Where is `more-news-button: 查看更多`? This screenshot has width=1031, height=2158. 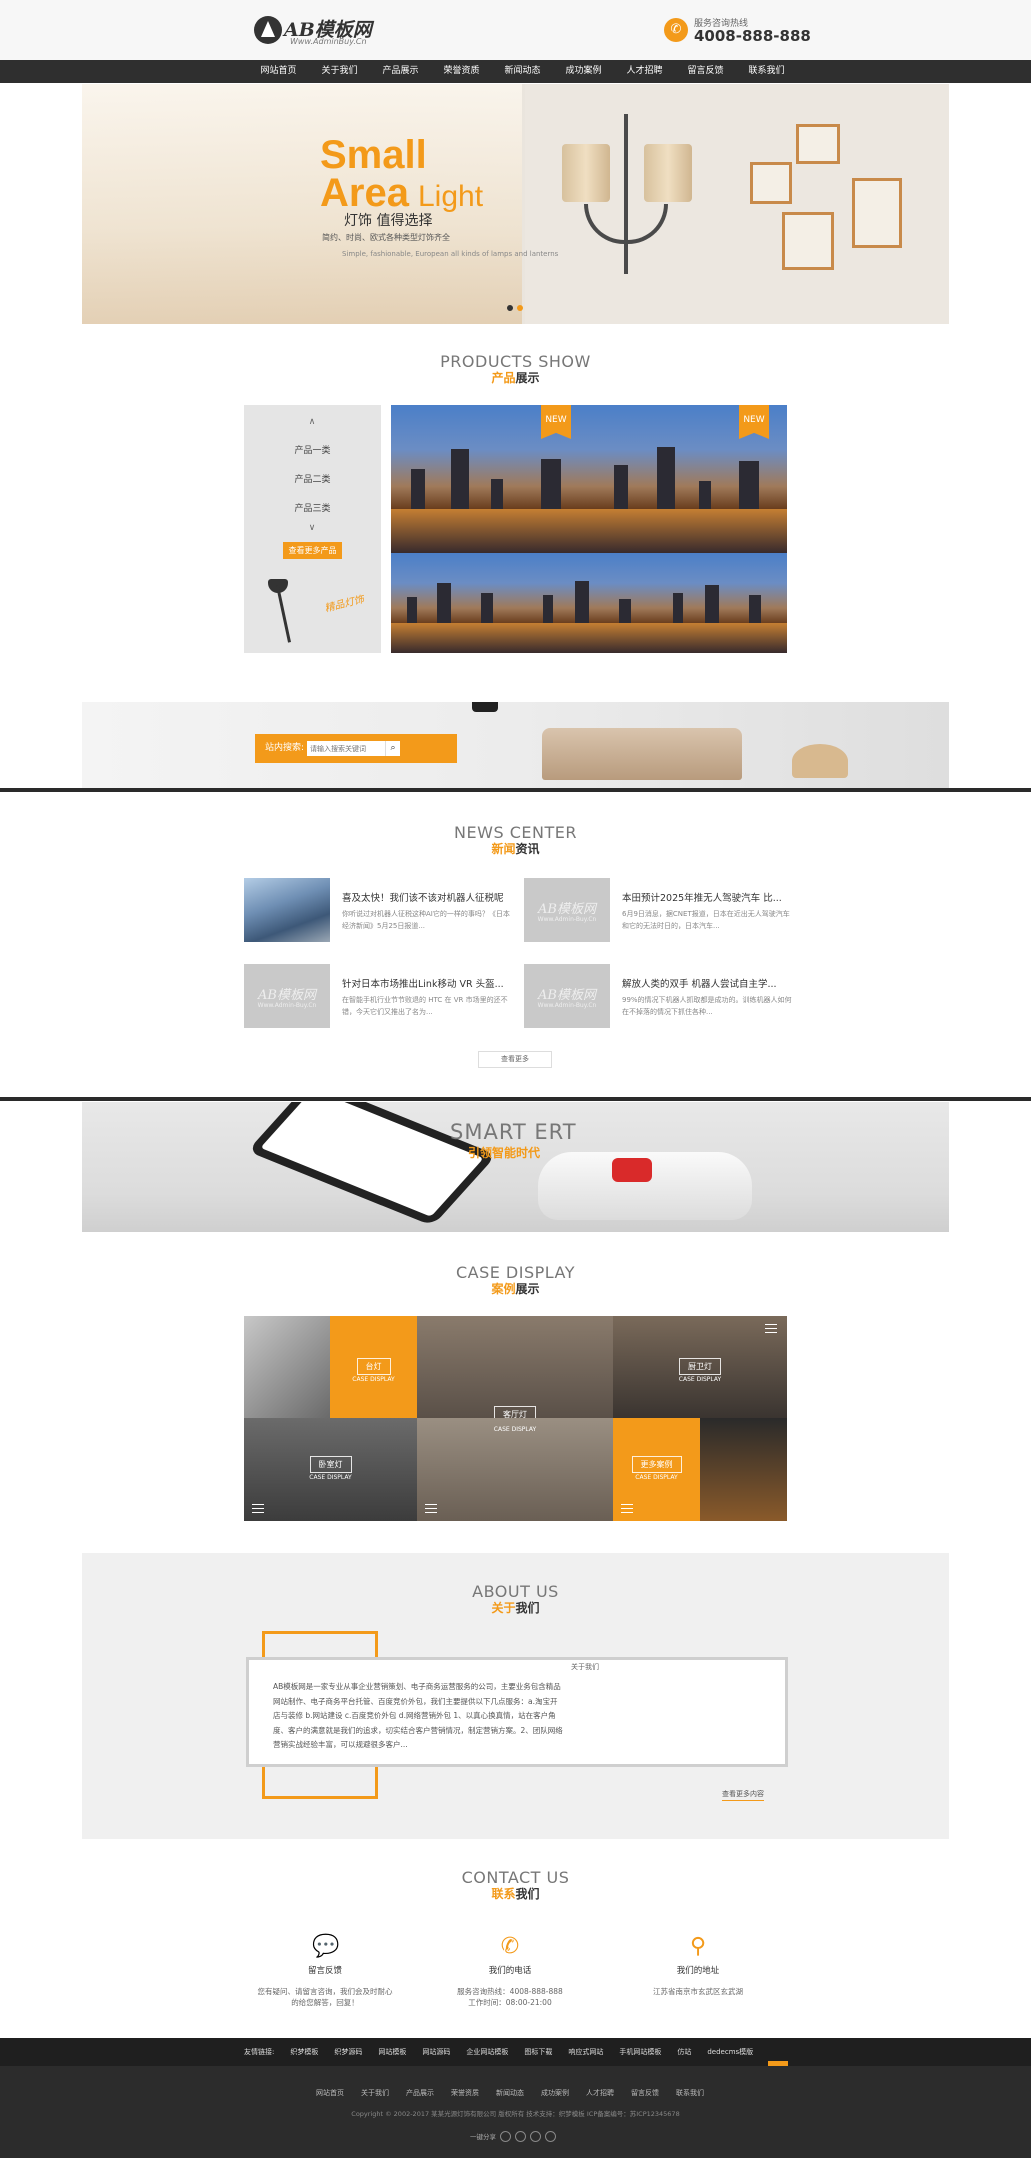 more-news-button: 查看更多 is located at coordinates (515, 1059).